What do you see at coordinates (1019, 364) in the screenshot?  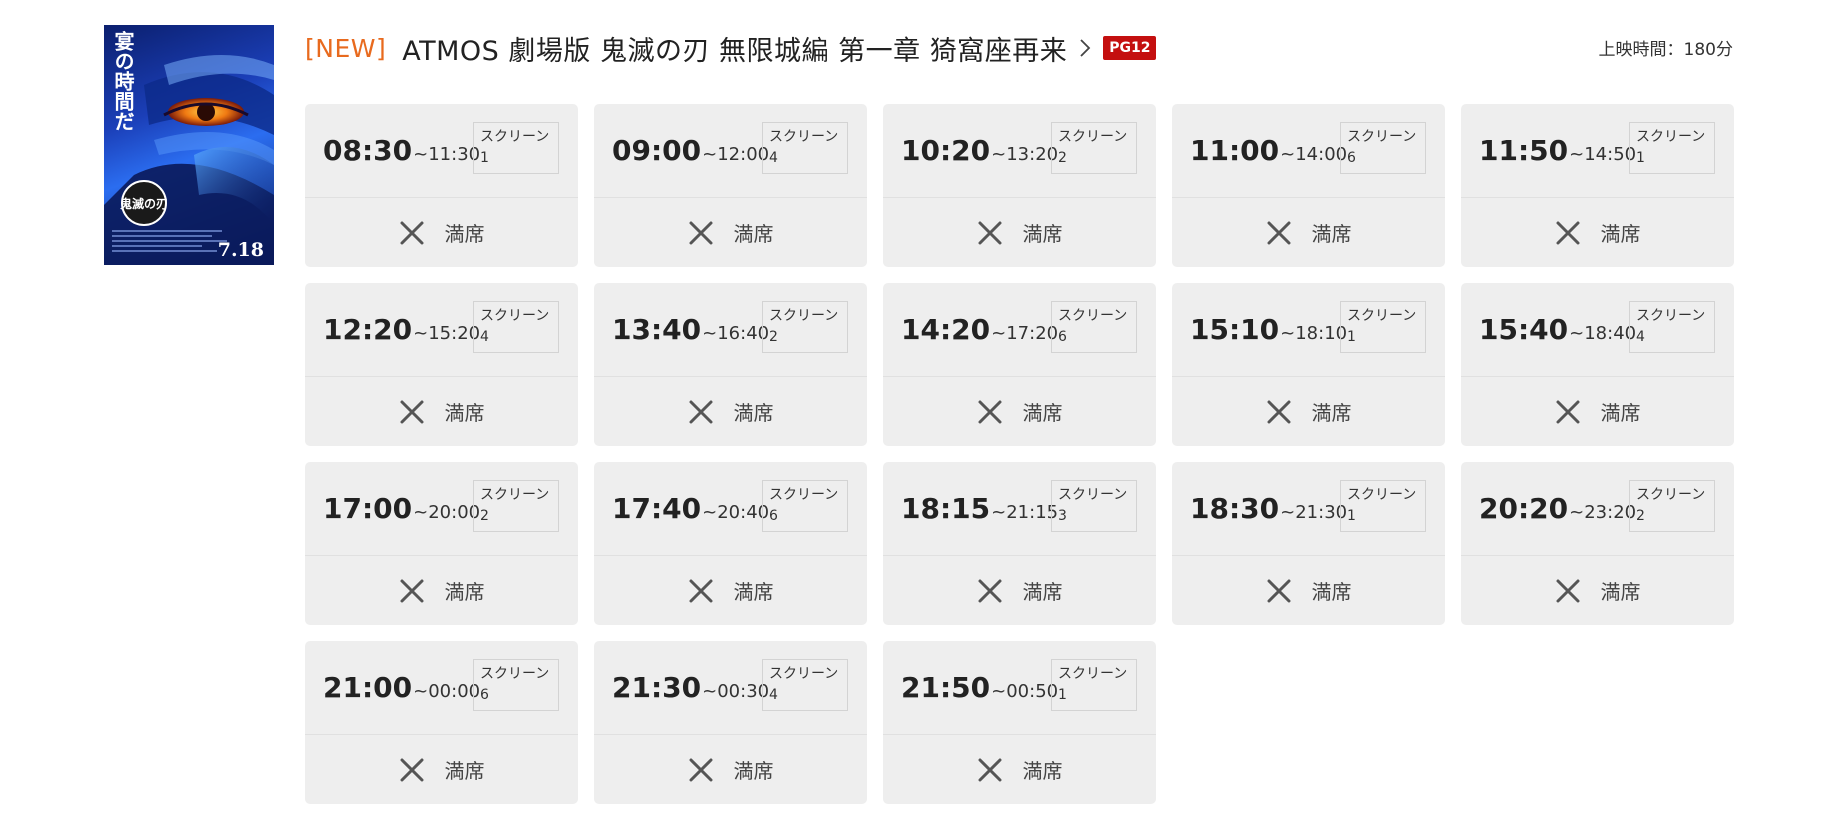 I see `showtime-card: 14:20 ~17:20 スクリーン 6 満席` at bounding box center [1019, 364].